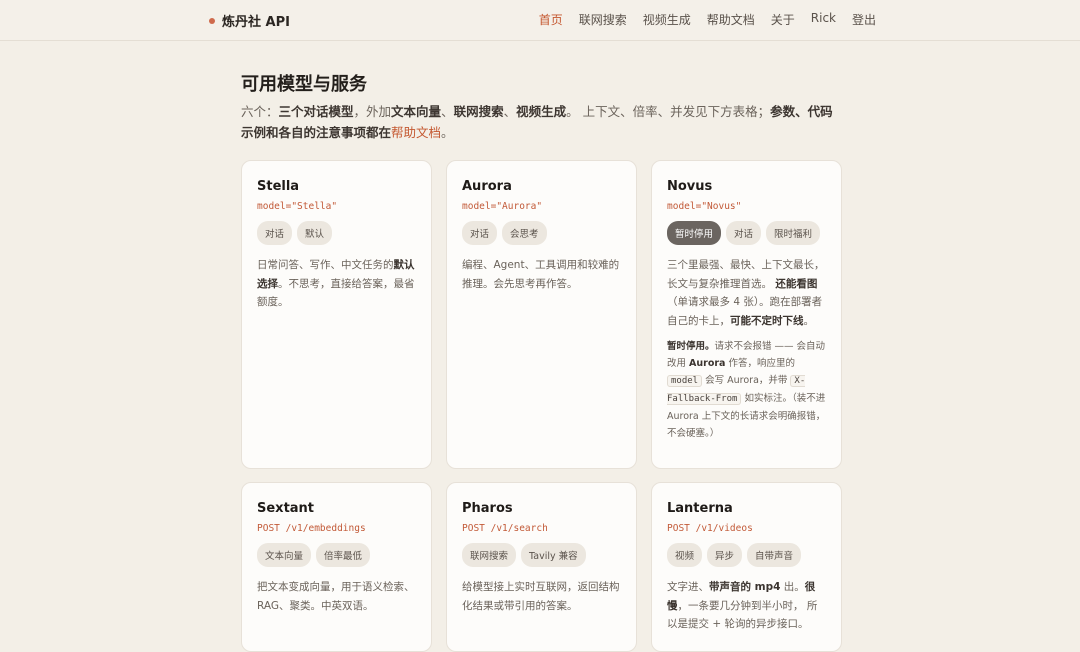 The height and width of the screenshot is (652, 1080). I want to click on status-badge-paused: 暂时停用, so click(694, 233).